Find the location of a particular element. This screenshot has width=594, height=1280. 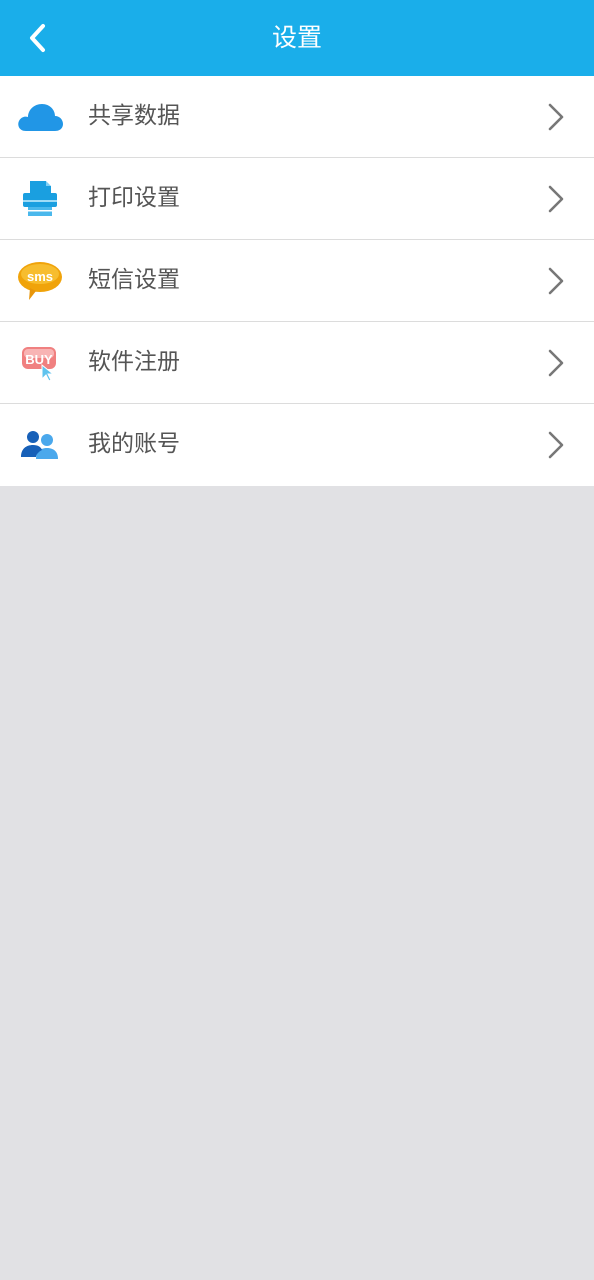

menu-item-label: 打印设置 is located at coordinates (134, 198).